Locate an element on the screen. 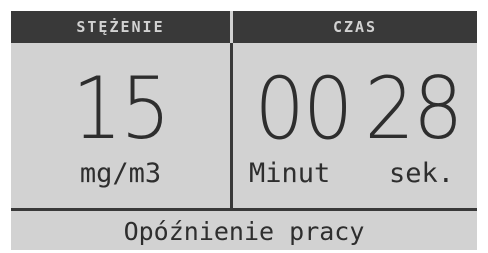 This screenshot has height=253, width=488. time-minutes-value: 00 is located at coordinates (303, 109).